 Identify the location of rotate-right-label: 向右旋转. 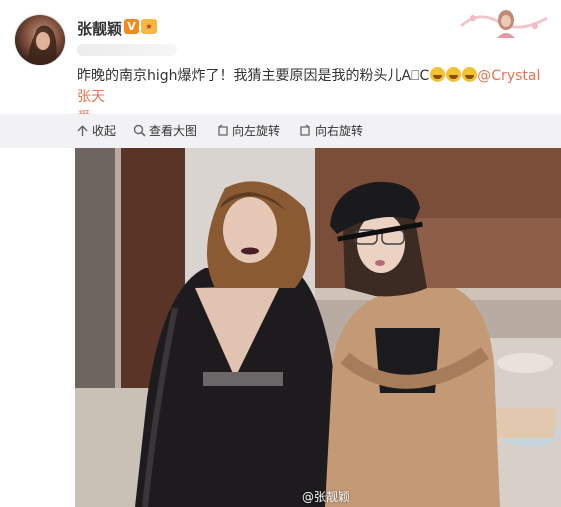
(339, 131).